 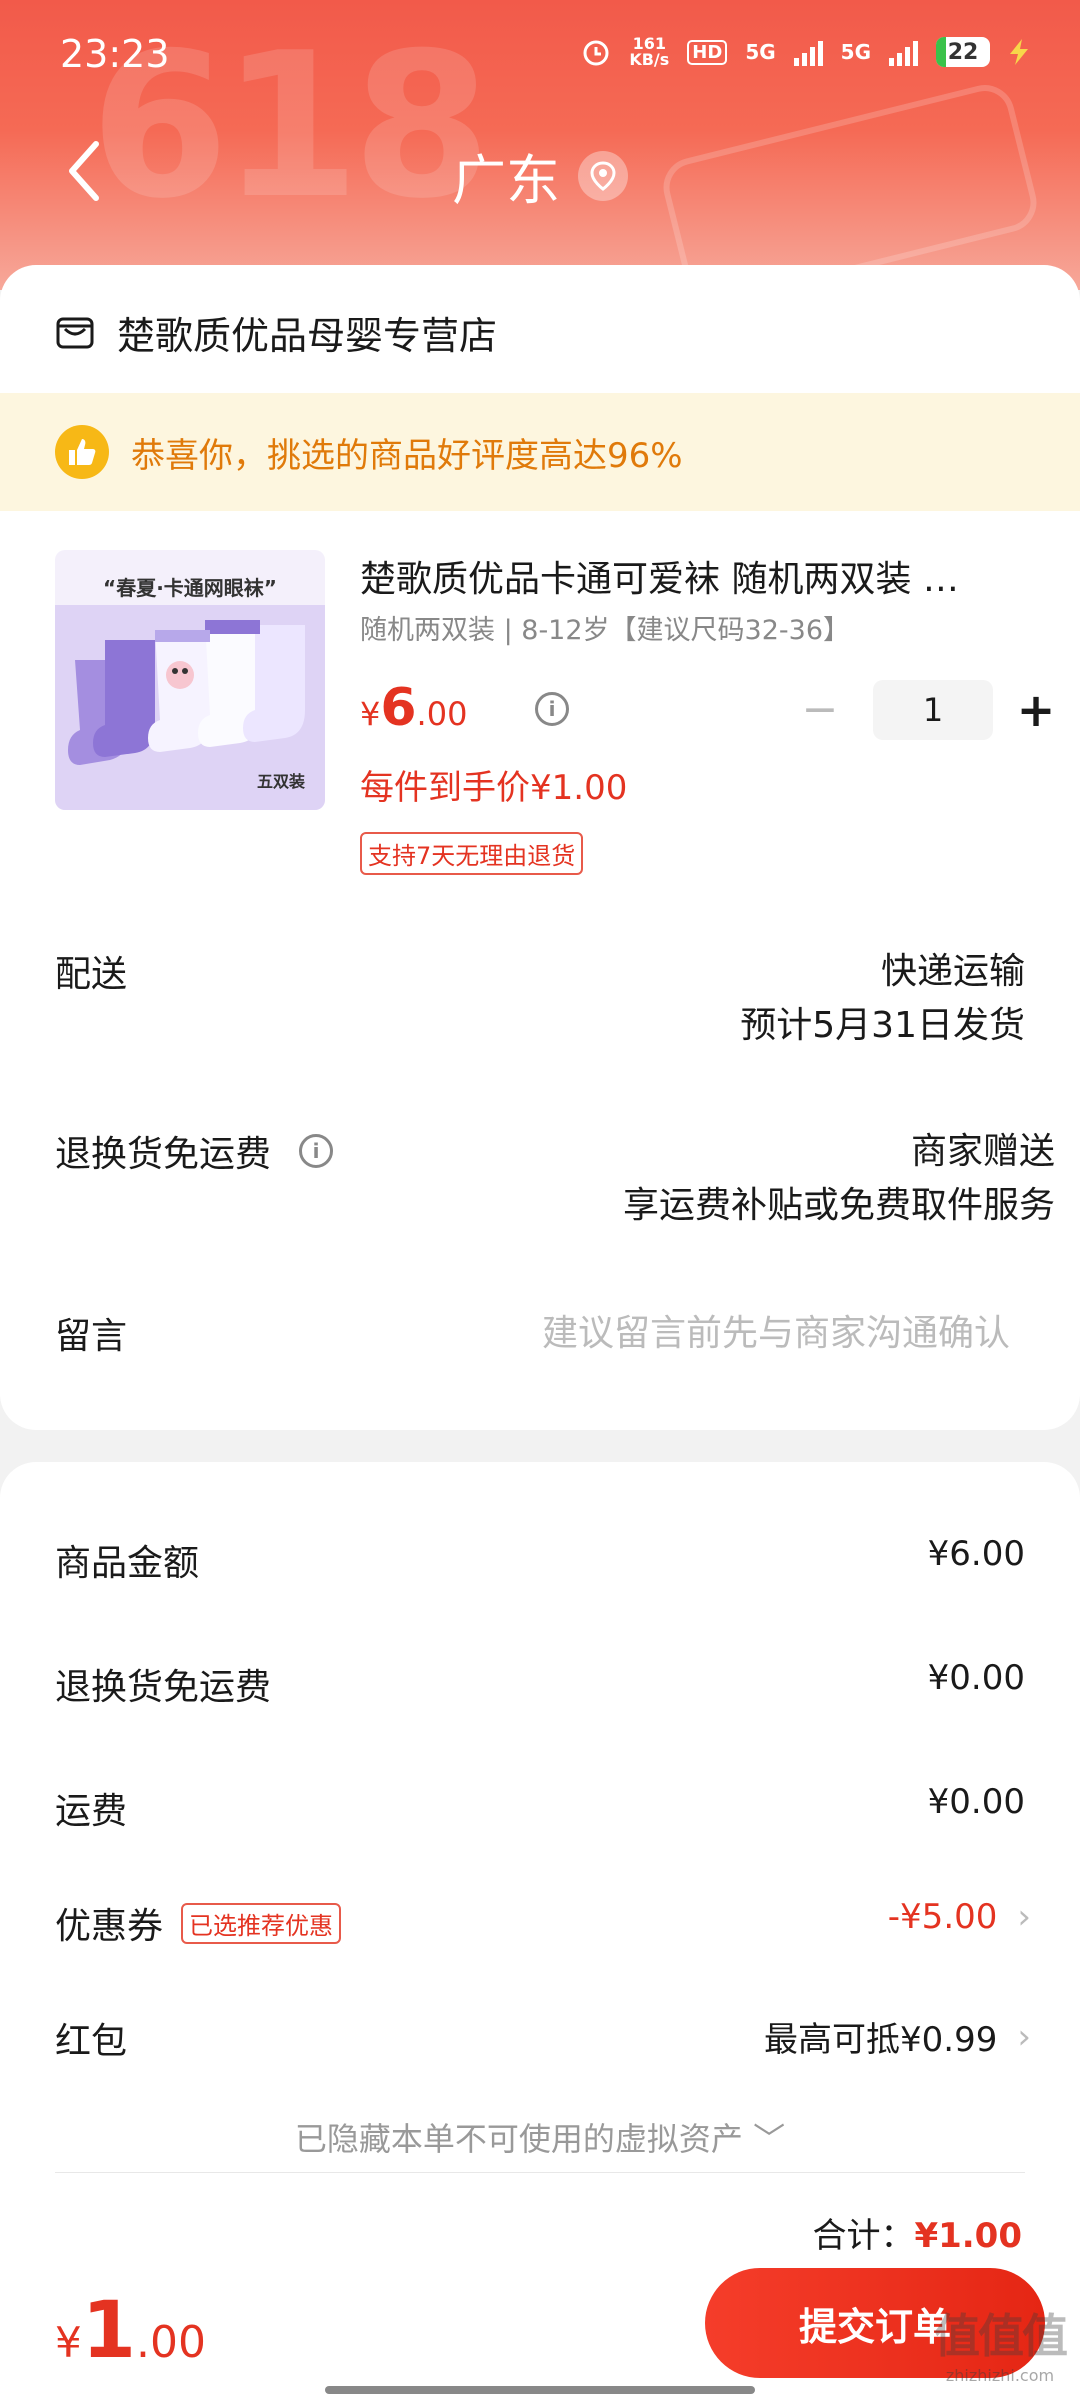 What do you see at coordinates (171, 2342) in the screenshot?
I see `pay-decimal: .00` at bounding box center [171, 2342].